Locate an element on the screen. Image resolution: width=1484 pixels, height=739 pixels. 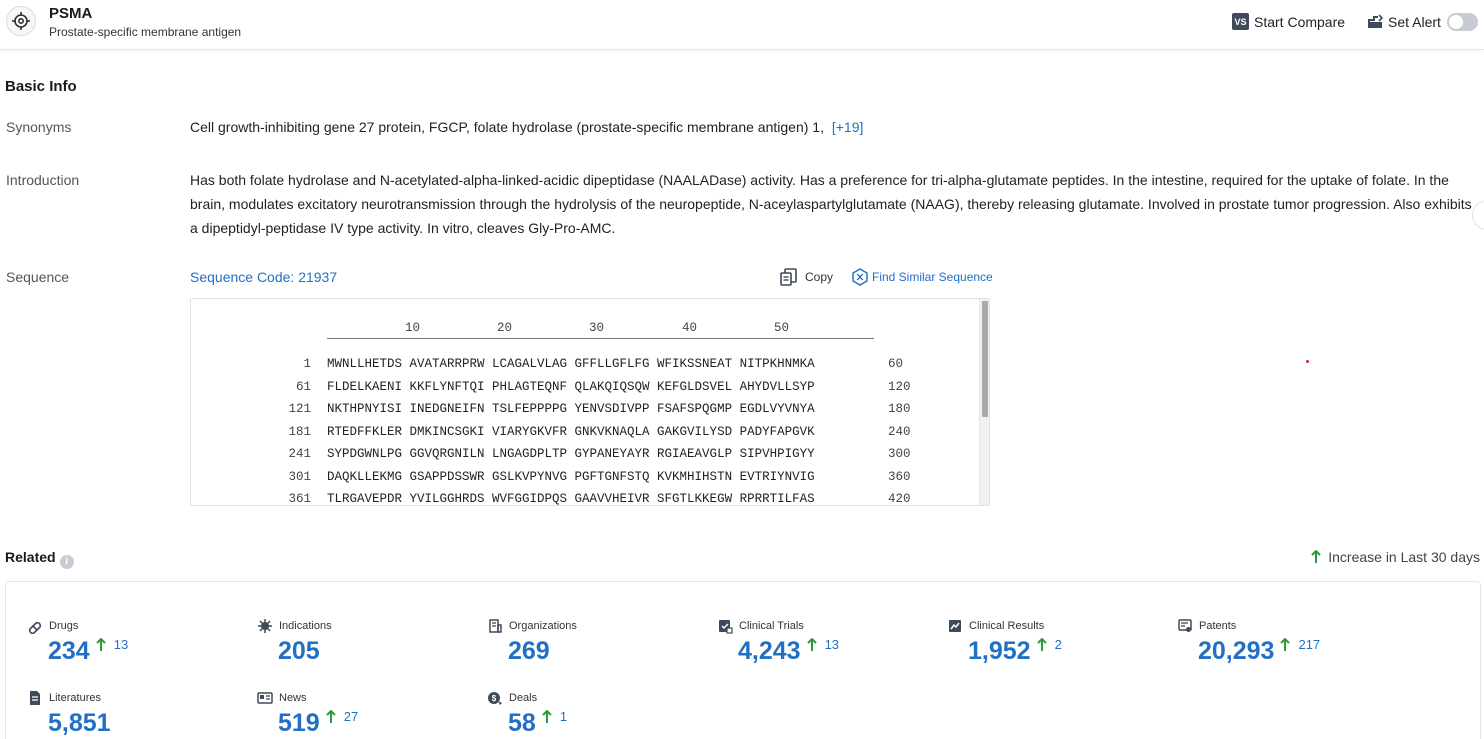
stat-label: Indications is located at coordinates (305, 626).